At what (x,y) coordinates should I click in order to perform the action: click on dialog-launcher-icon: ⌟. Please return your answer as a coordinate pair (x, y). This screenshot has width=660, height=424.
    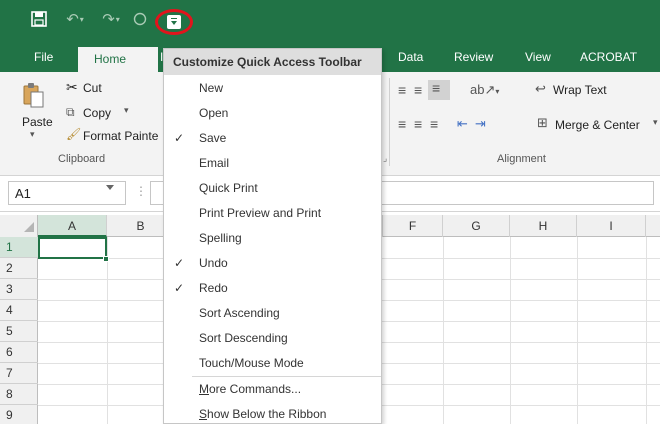
    Looking at the image, I should click on (385, 158).